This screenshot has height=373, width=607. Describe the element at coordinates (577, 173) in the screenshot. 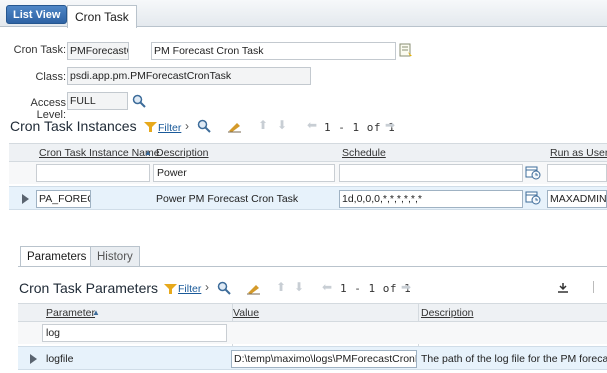

I see `filter-run-as-user` at that location.